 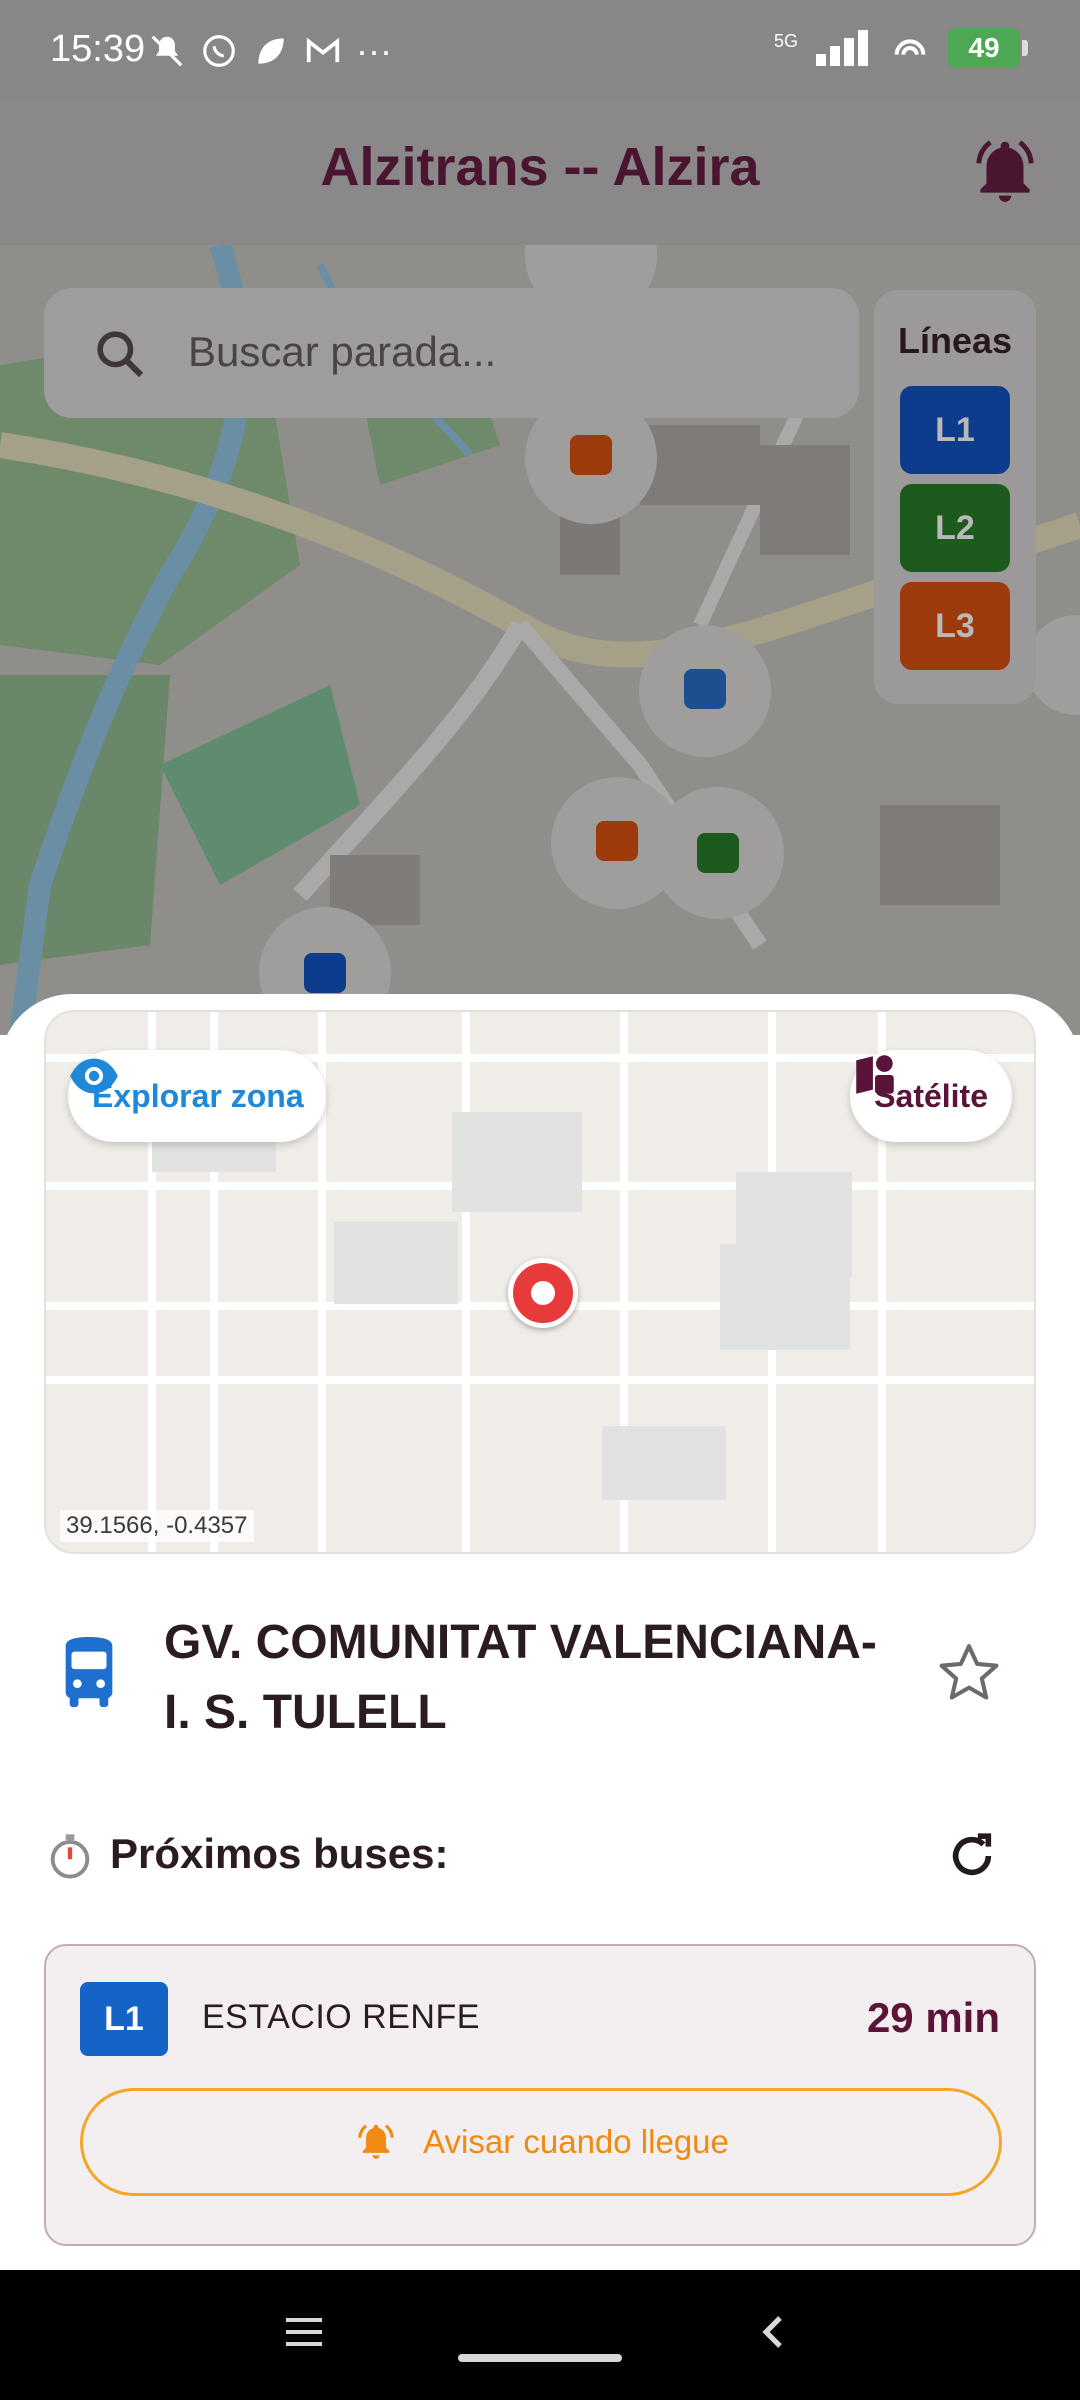 What do you see at coordinates (540, 2358) in the screenshot?
I see `home-gesture-bar` at bounding box center [540, 2358].